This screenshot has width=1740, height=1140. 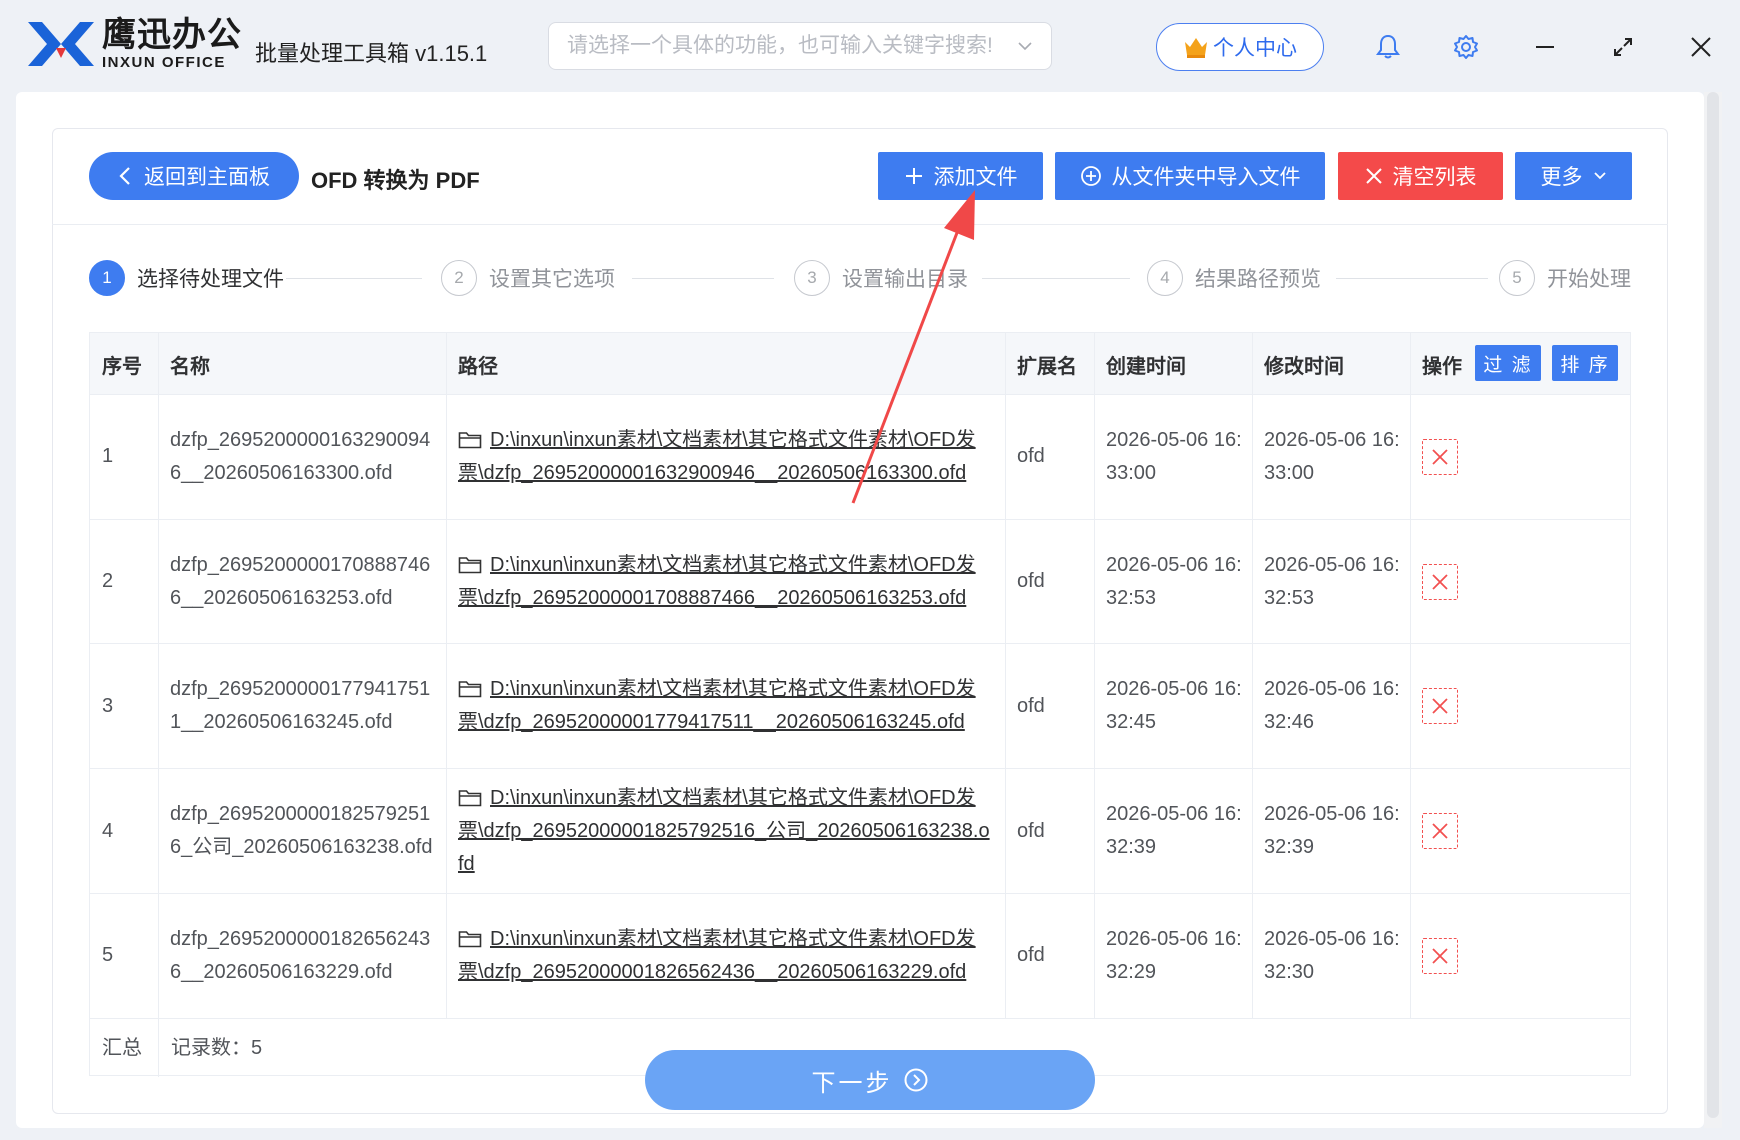 What do you see at coordinates (1388, 47) in the screenshot?
I see `bell-icon` at bounding box center [1388, 47].